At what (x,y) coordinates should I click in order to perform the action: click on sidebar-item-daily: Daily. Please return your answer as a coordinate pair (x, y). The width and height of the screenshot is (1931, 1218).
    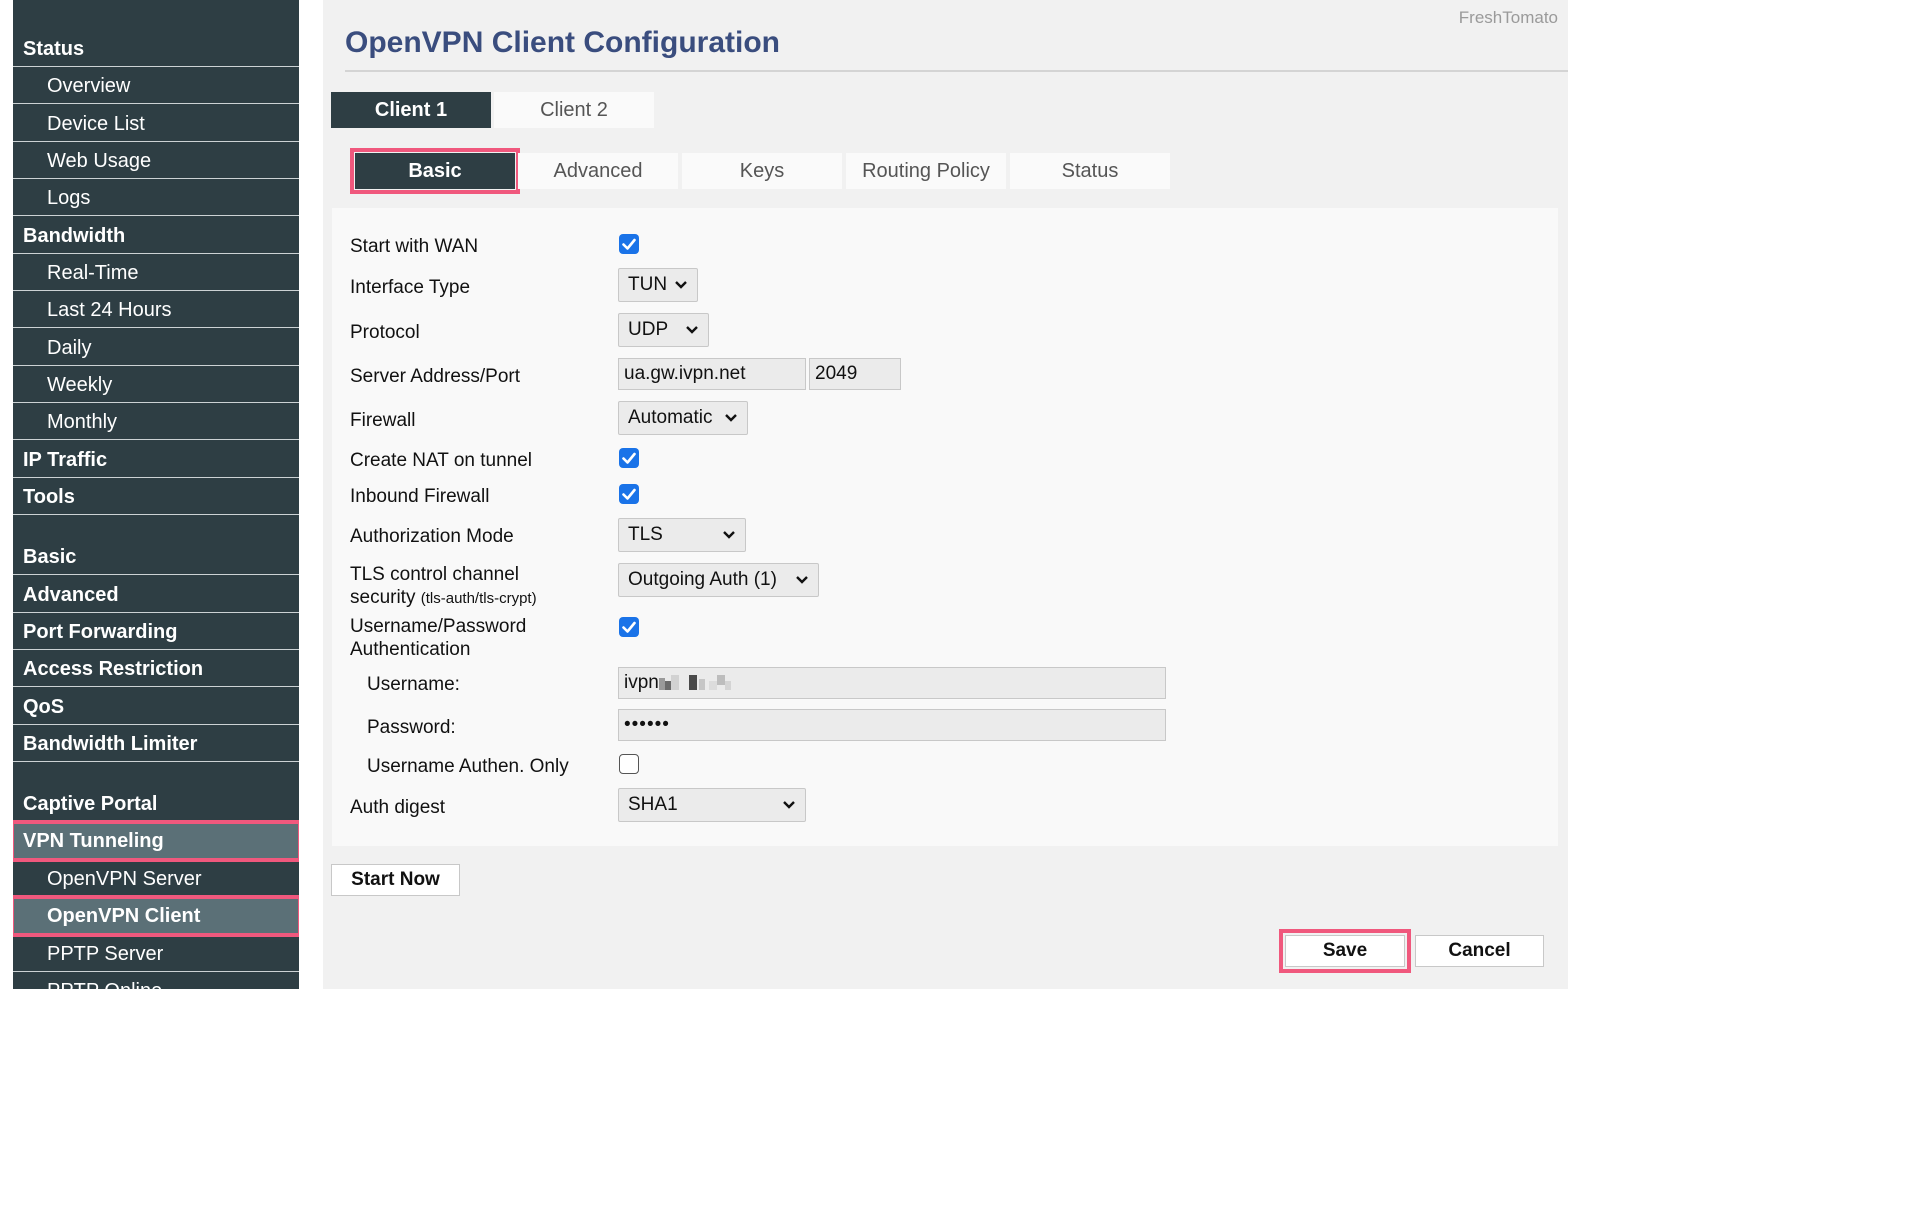
    Looking at the image, I should click on (156, 348).